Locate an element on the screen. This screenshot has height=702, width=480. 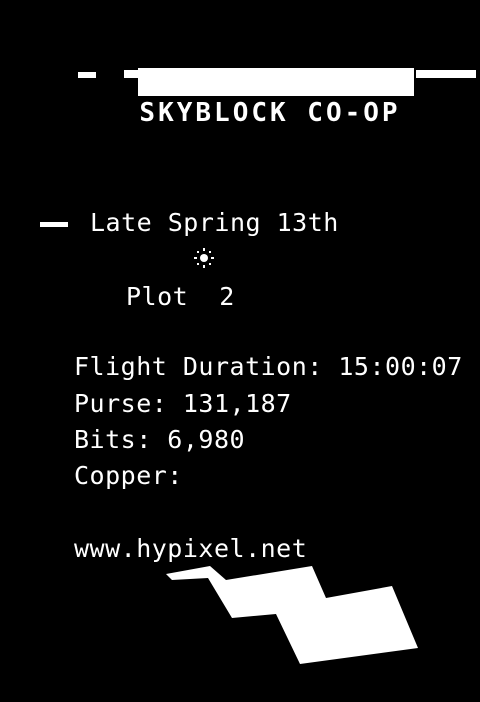
terrain-shape is located at coordinates (292, 615).